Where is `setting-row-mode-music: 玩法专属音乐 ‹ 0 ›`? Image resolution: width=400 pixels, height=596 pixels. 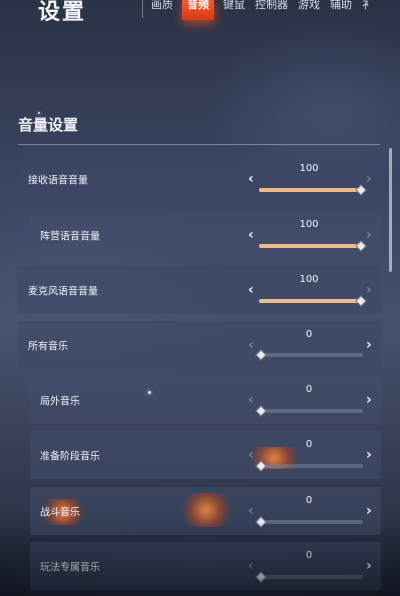 setting-row-mode-music: 玩法专属音乐 ‹ 0 › is located at coordinates (205, 566).